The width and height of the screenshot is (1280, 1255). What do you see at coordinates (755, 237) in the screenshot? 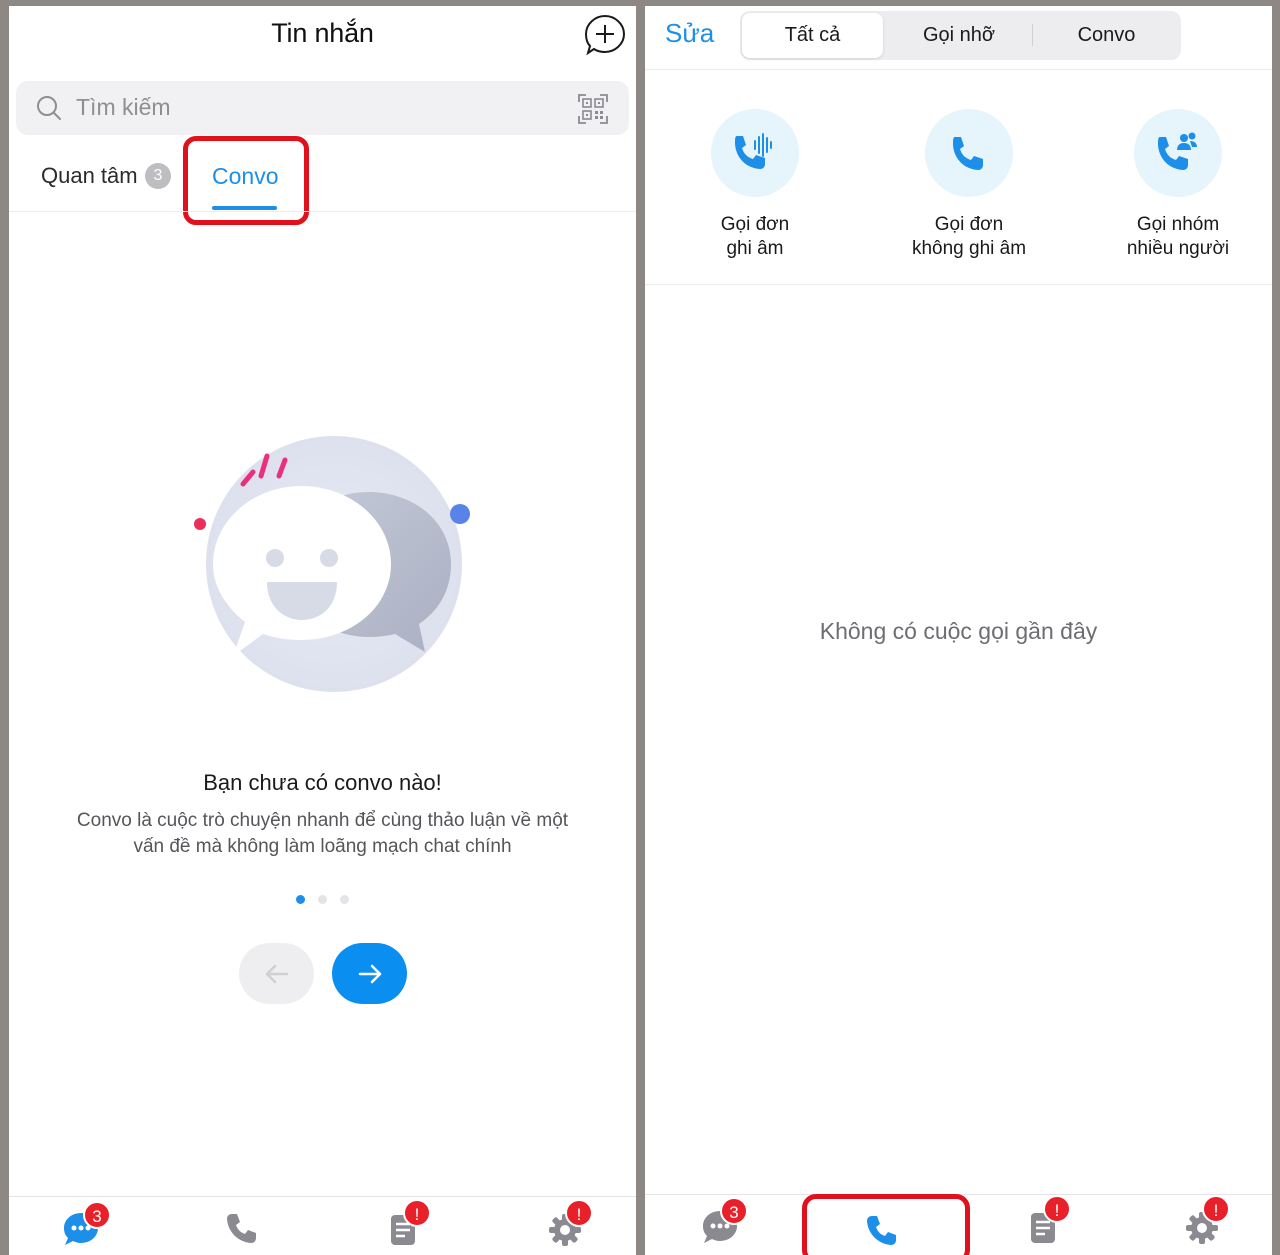
I see `call-option-label: Gọi đơn ghi âm` at bounding box center [755, 237].